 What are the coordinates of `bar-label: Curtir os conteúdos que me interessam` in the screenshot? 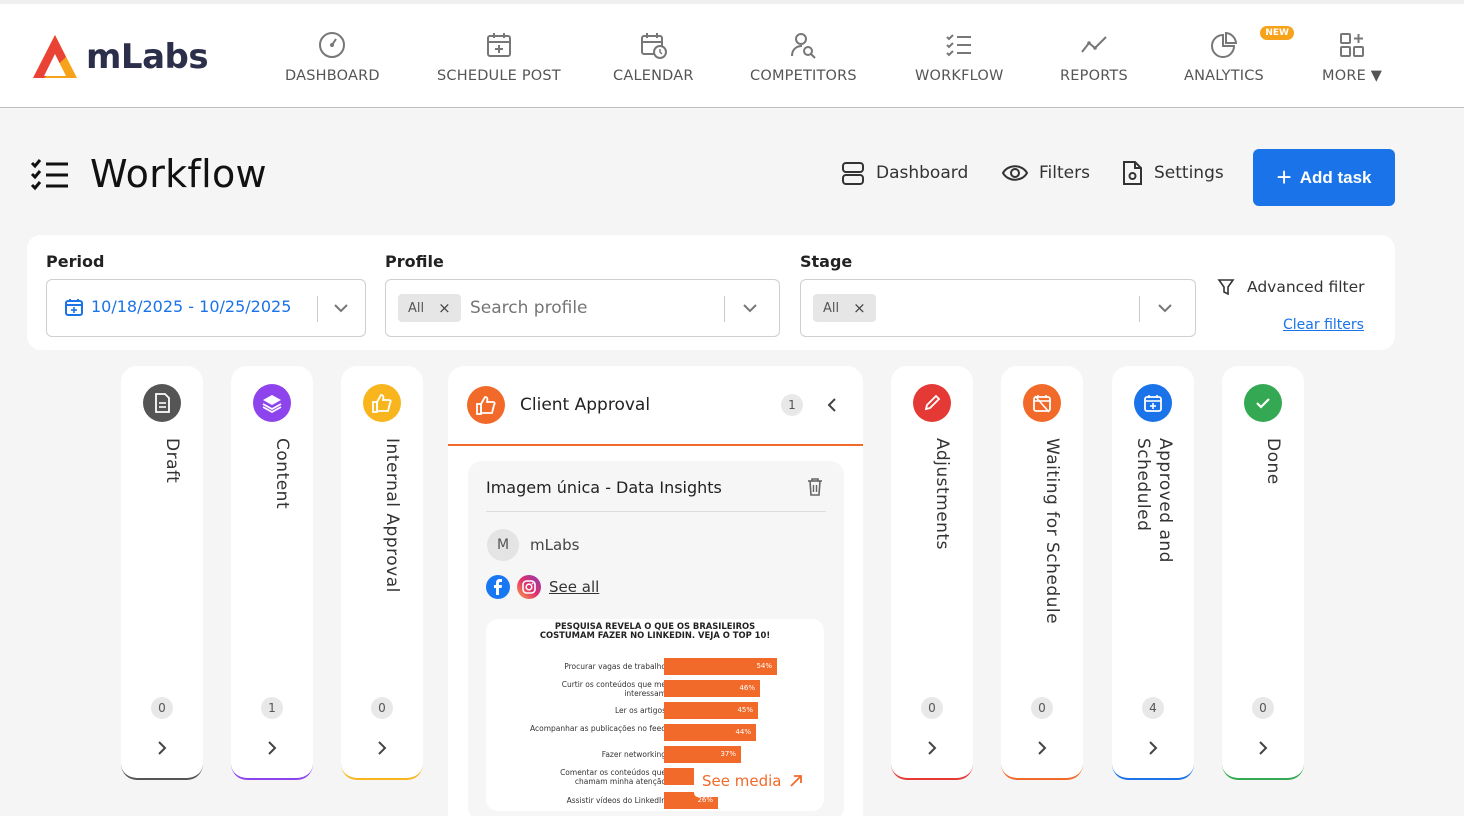 It's located at (613, 689).